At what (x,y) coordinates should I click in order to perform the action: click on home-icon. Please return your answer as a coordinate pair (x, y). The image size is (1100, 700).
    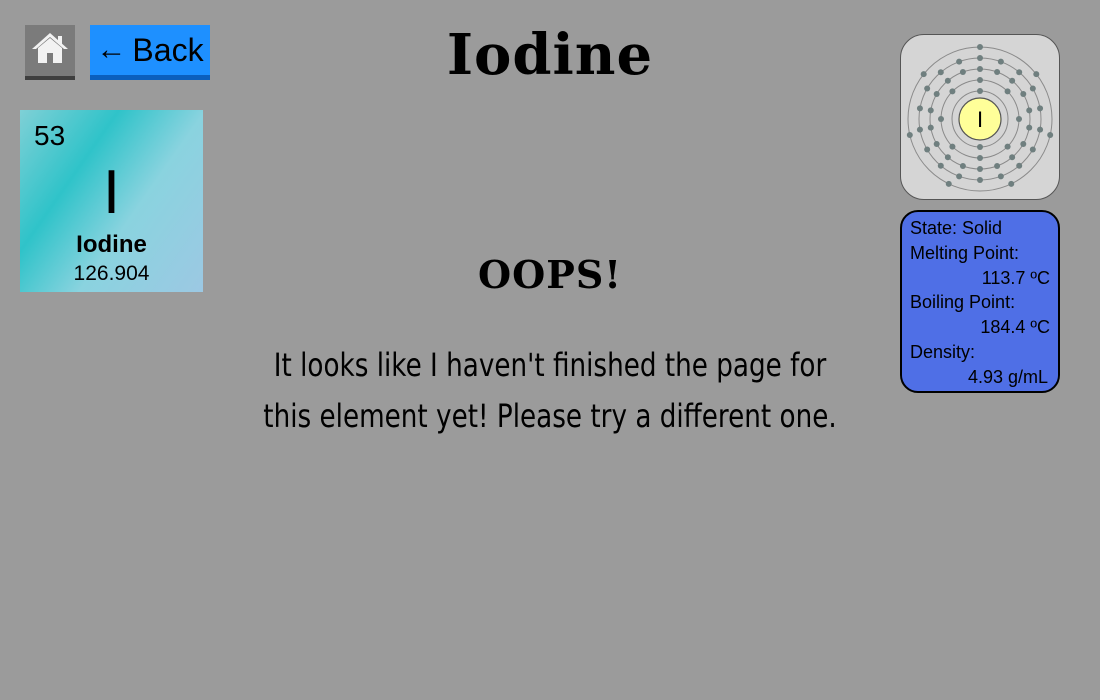
    Looking at the image, I should click on (50, 50).